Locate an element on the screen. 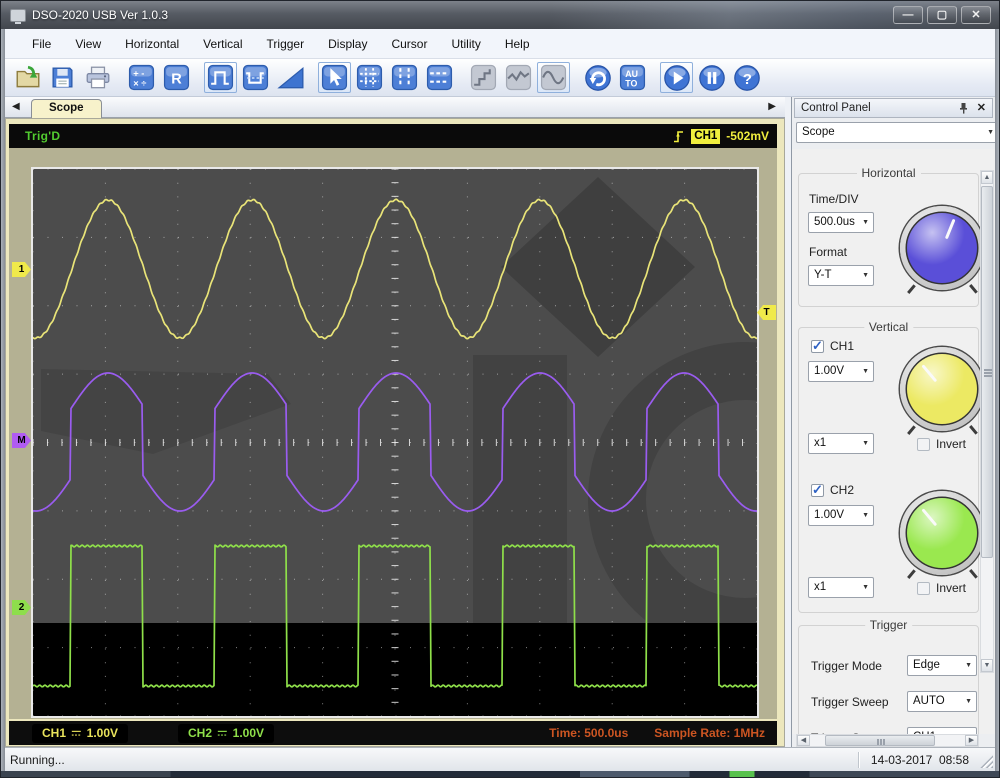 This screenshot has height=778, width=1000. ch1-volts-dropdown: 1.00V is located at coordinates (841, 371).